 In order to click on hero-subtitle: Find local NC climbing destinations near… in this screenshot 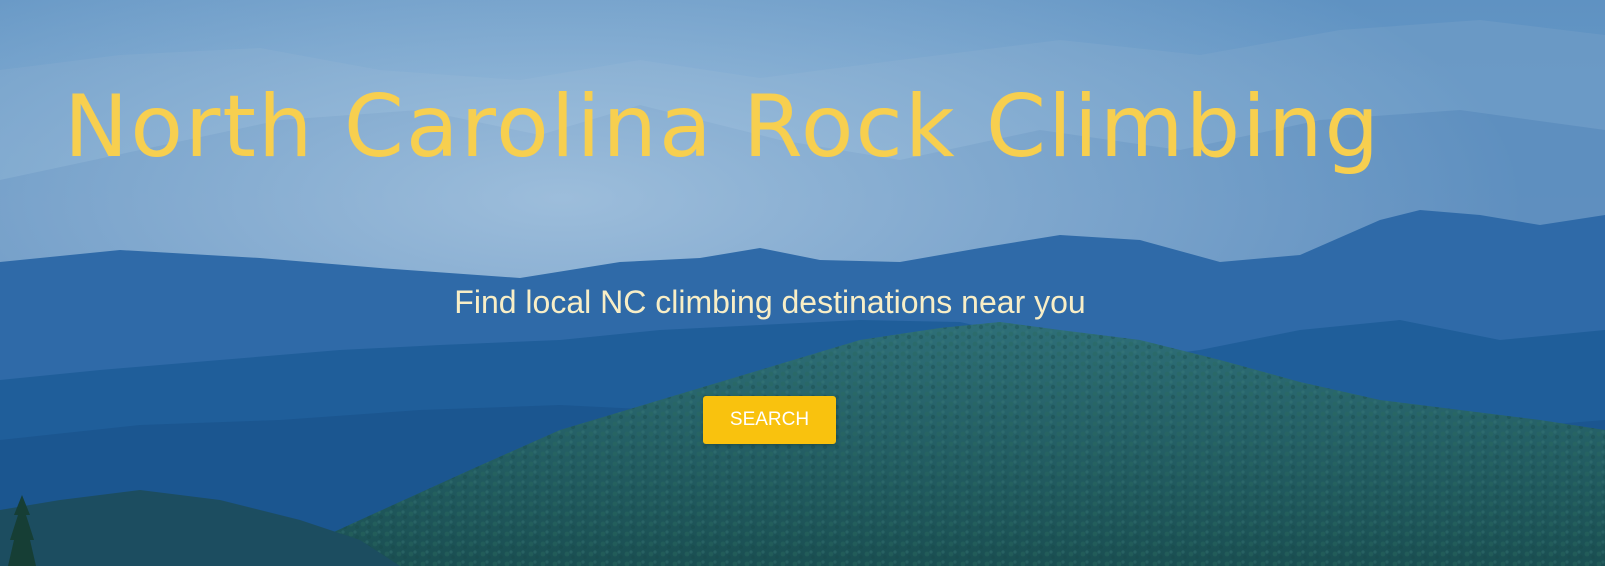, I will do `click(770, 302)`.